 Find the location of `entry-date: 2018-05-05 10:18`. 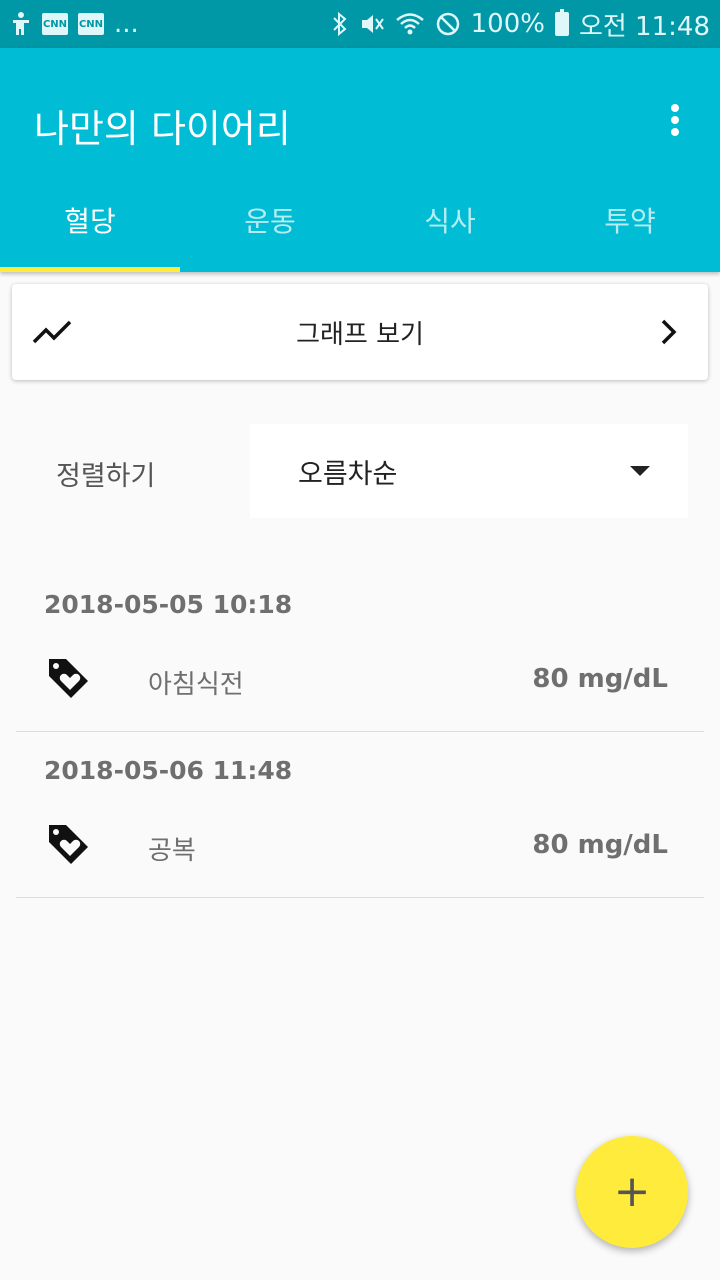

entry-date: 2018-05-05 10:18 is located at coordinates (168, 604).